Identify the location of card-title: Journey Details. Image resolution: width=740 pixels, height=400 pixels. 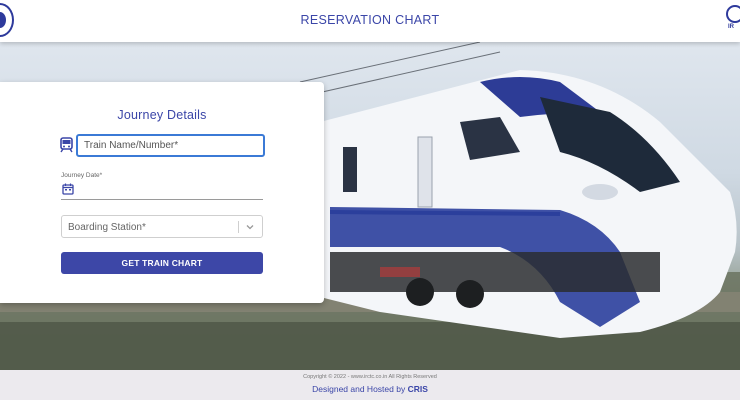
(162, 115).